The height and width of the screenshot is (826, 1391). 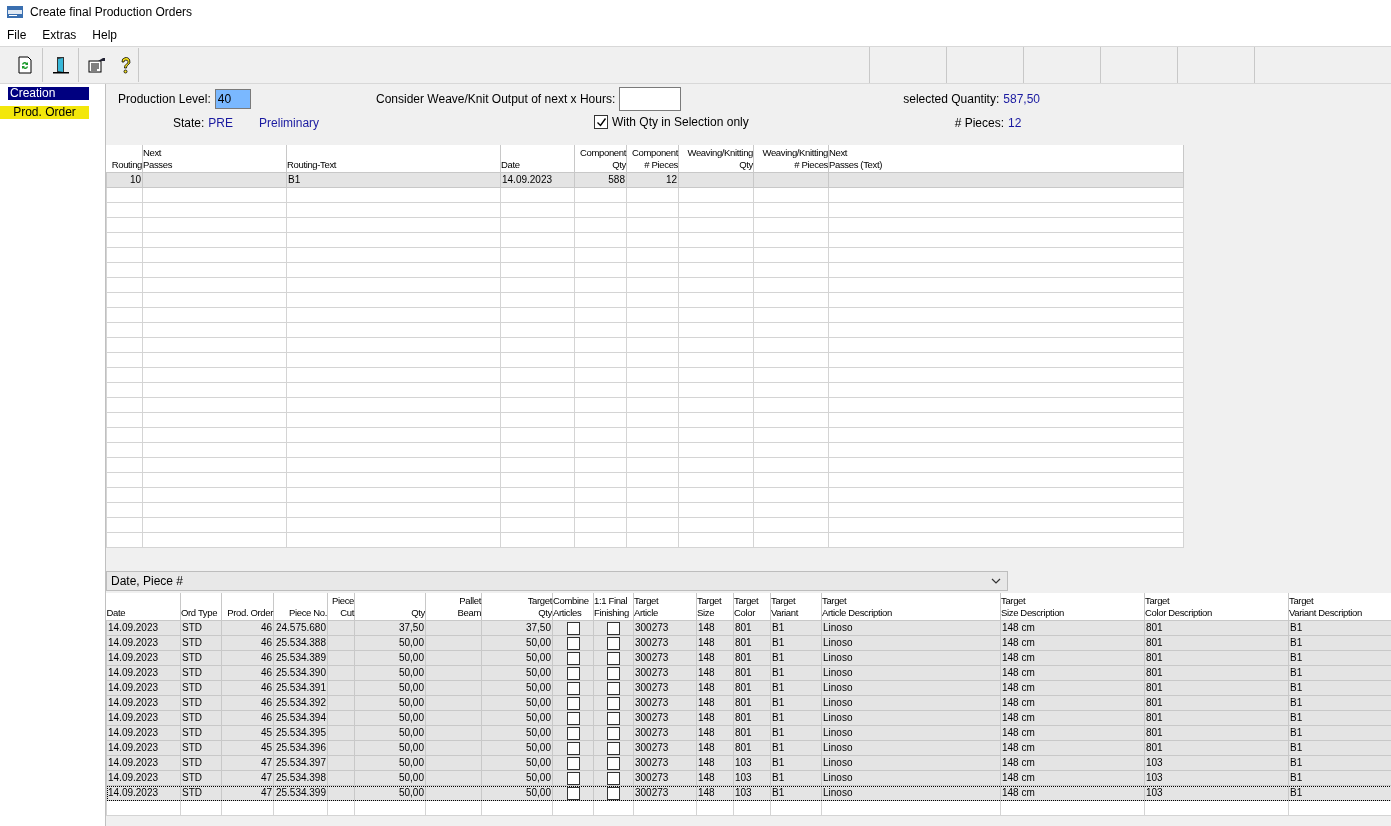 What do you see at coordinates (453, 607) in the screenshot?
I see `column-header: Pallet Beam` at bounding box center [453, 607].